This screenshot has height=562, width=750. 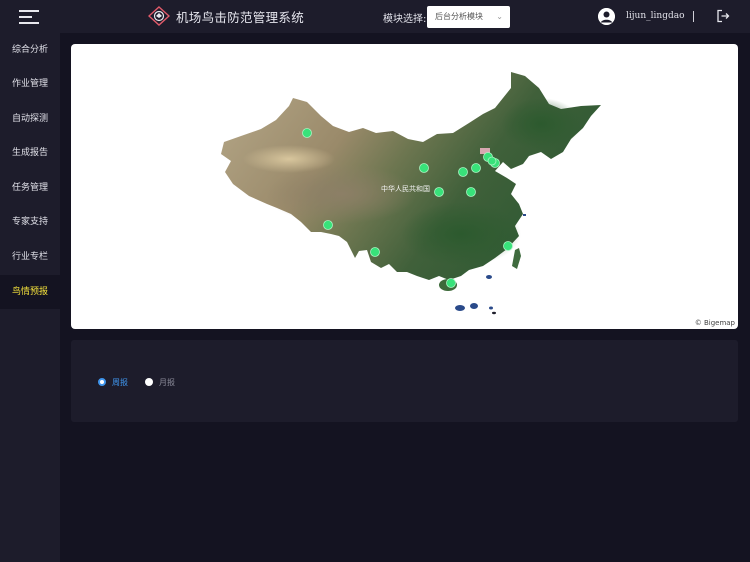 I want to click on brand: 机场鸟击防范管理系统, so click(x=226, y=16).